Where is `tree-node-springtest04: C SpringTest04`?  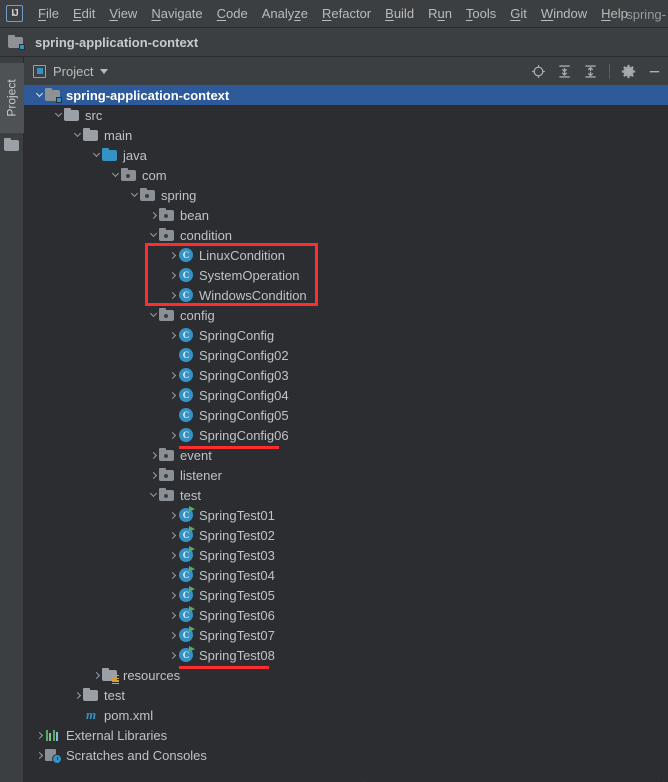
tree-node-springtest04: C SpringTest04 is located at coordinates (346, 575).